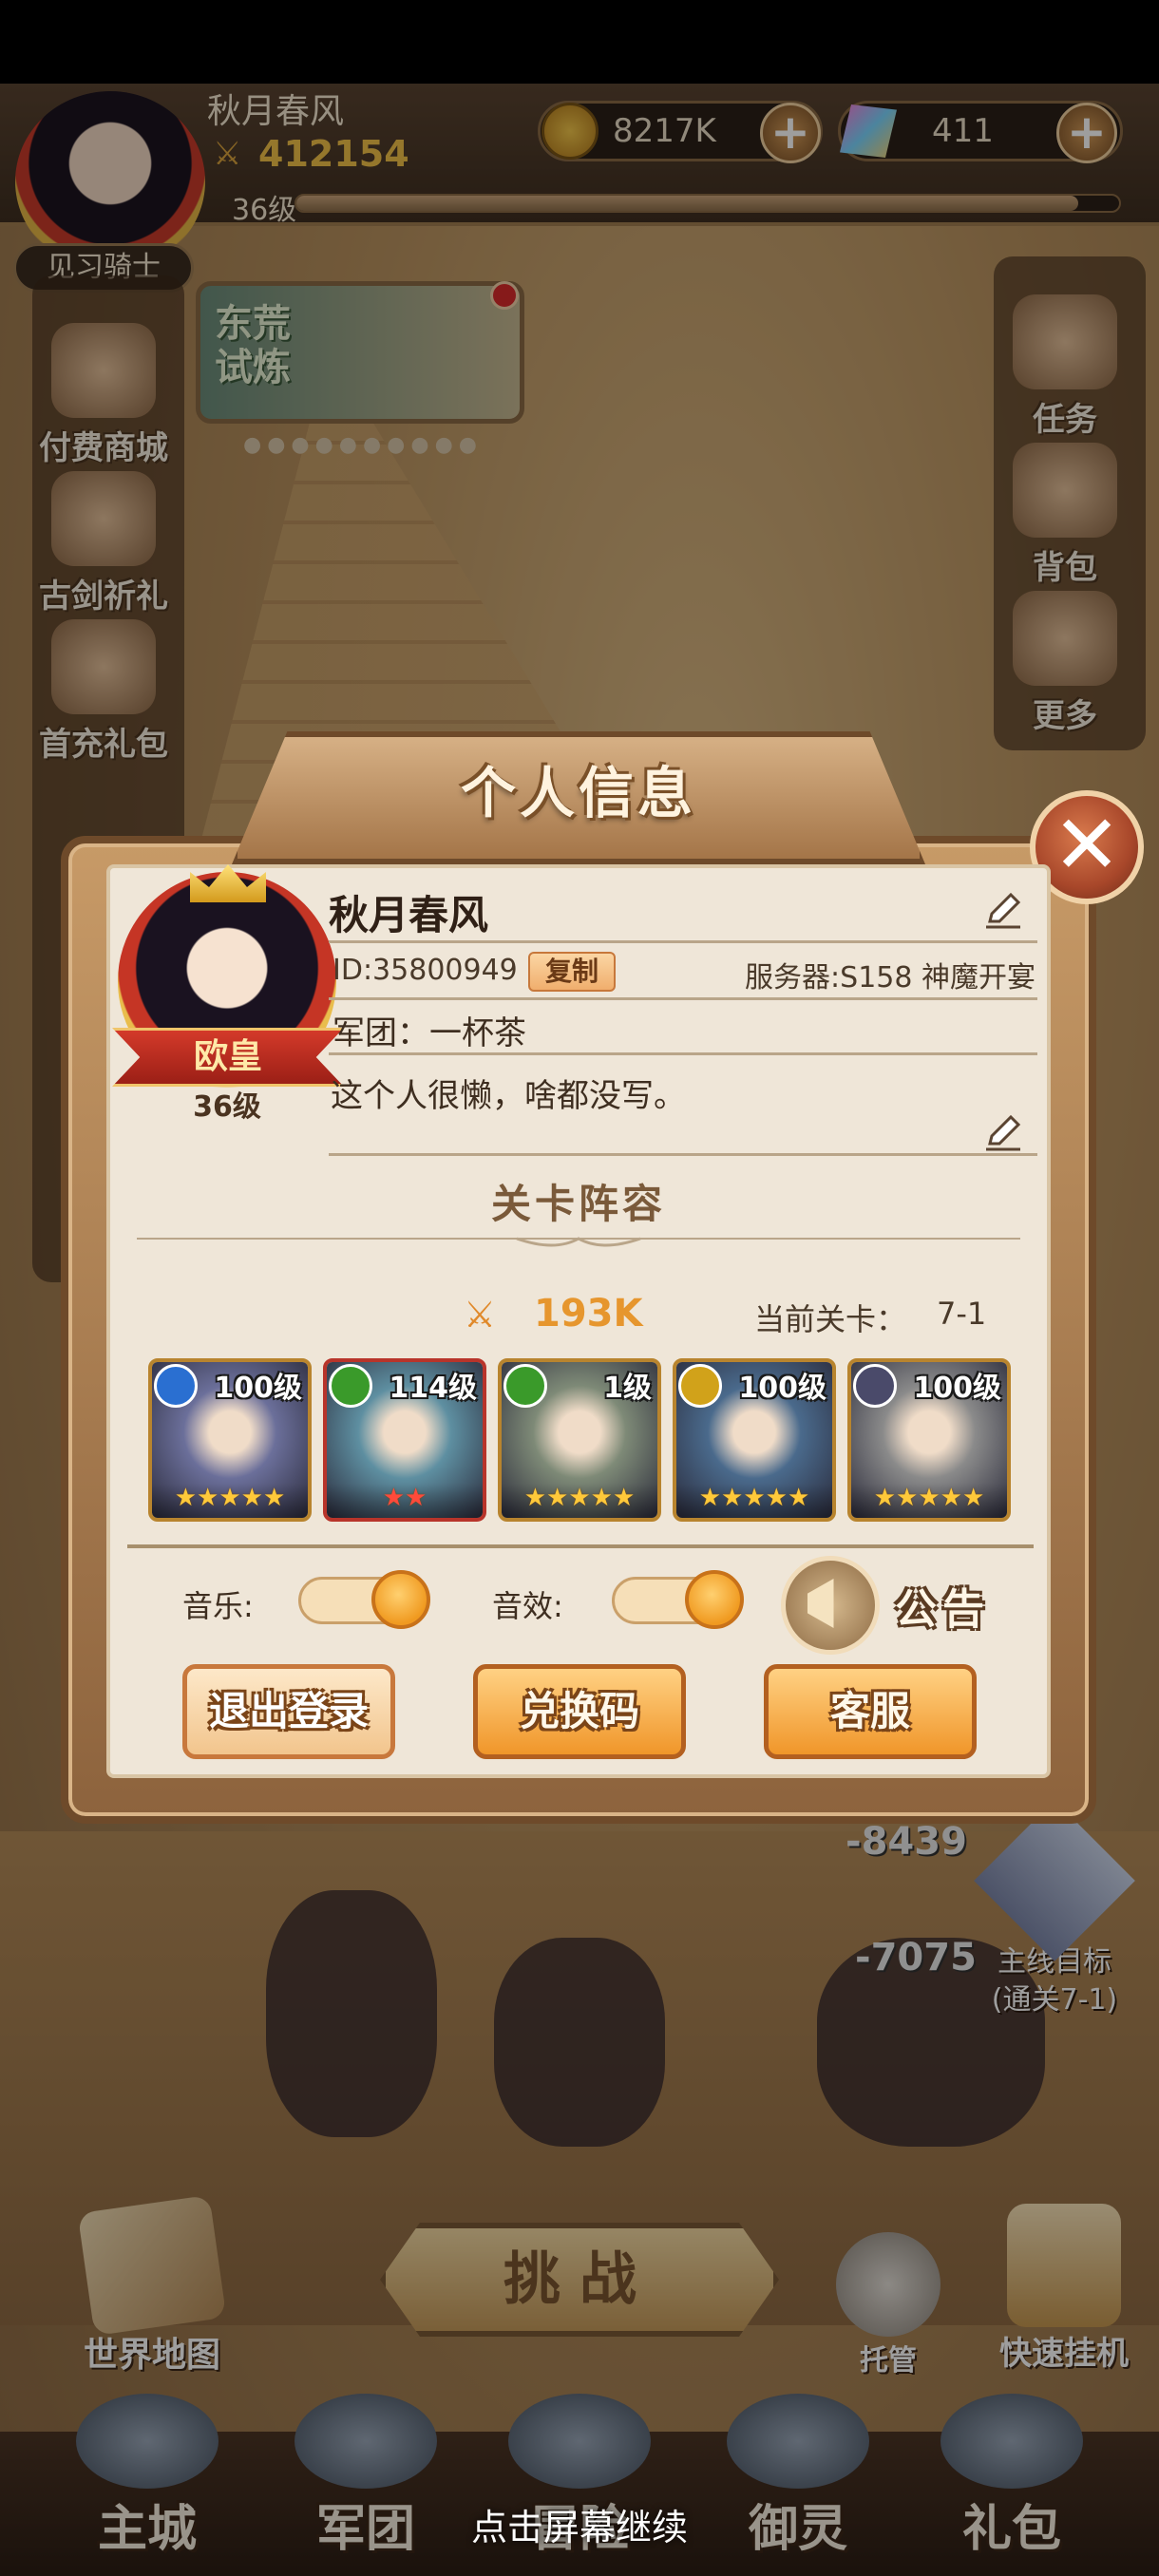 Image resolution: width=1159 pixels, height=2576 pixels. What do you see at coordinates (830, 1319) in the screenshot?
I see `current-stage-label: 当前关卡：` at bounding box center [830, 1319].